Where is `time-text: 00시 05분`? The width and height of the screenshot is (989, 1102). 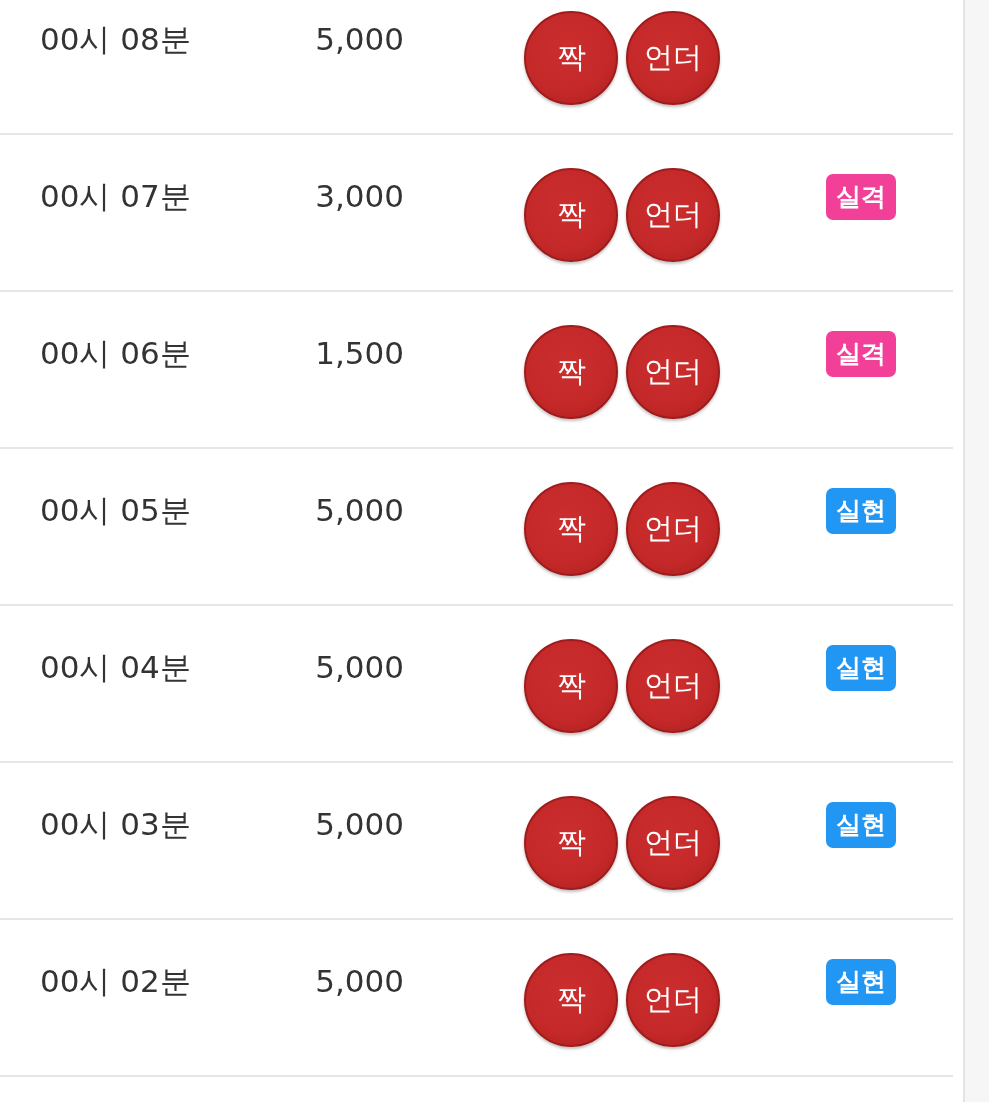
time-text: 00시 05분 is located at coordinates (116, 510).